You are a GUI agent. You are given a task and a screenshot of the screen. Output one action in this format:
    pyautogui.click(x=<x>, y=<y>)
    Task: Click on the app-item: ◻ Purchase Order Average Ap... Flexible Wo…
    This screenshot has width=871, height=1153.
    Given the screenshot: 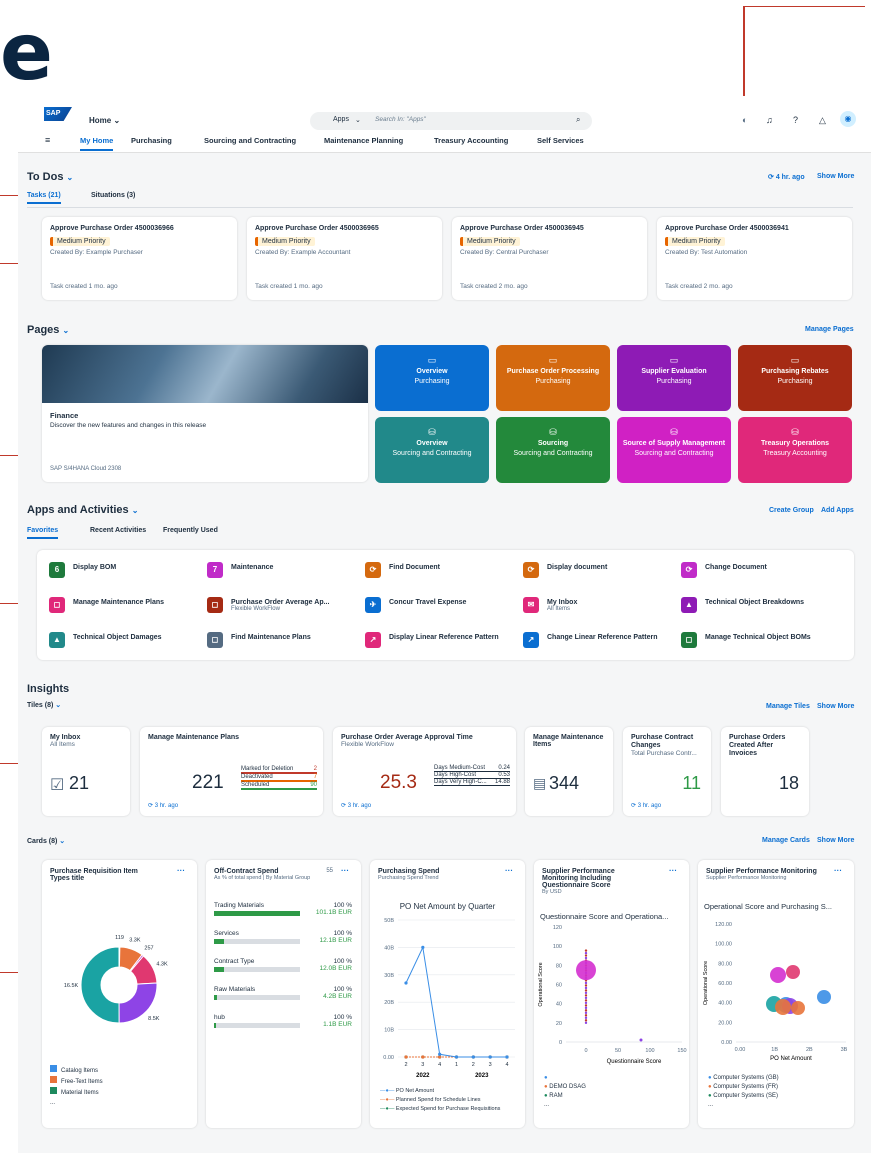 What is the action you would take?
    pyautogui.click(x=282, y=605)
    